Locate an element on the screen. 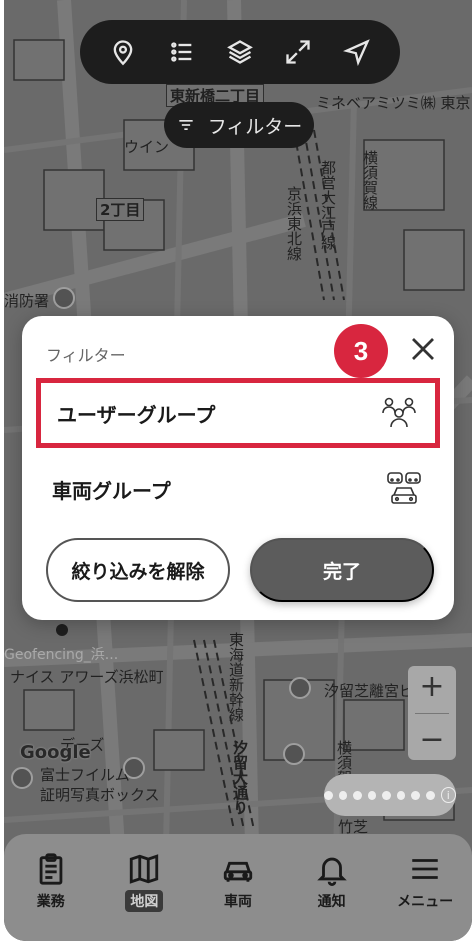 This screenshot has height=941, width=476. nav-item-tasks: 業務 is located at coordinates (51, 882).